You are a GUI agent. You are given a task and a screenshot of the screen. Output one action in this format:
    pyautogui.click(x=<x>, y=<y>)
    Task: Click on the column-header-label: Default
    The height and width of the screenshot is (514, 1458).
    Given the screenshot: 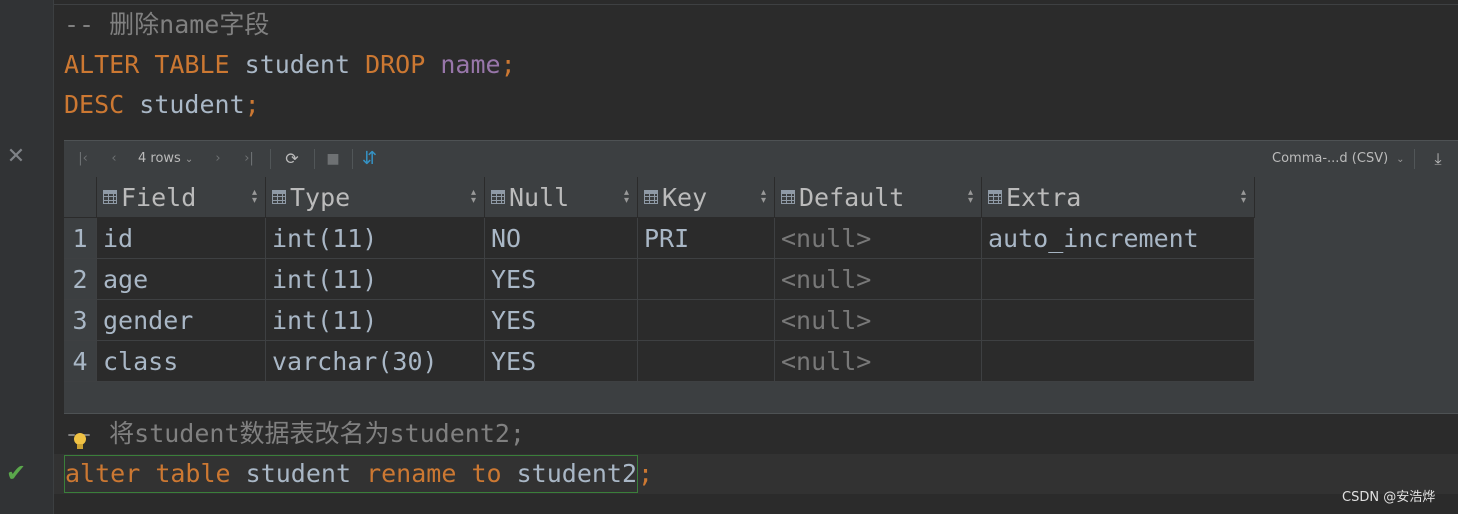 What is the action you would take?
    pyautogui.click(x=852, y=197)
    